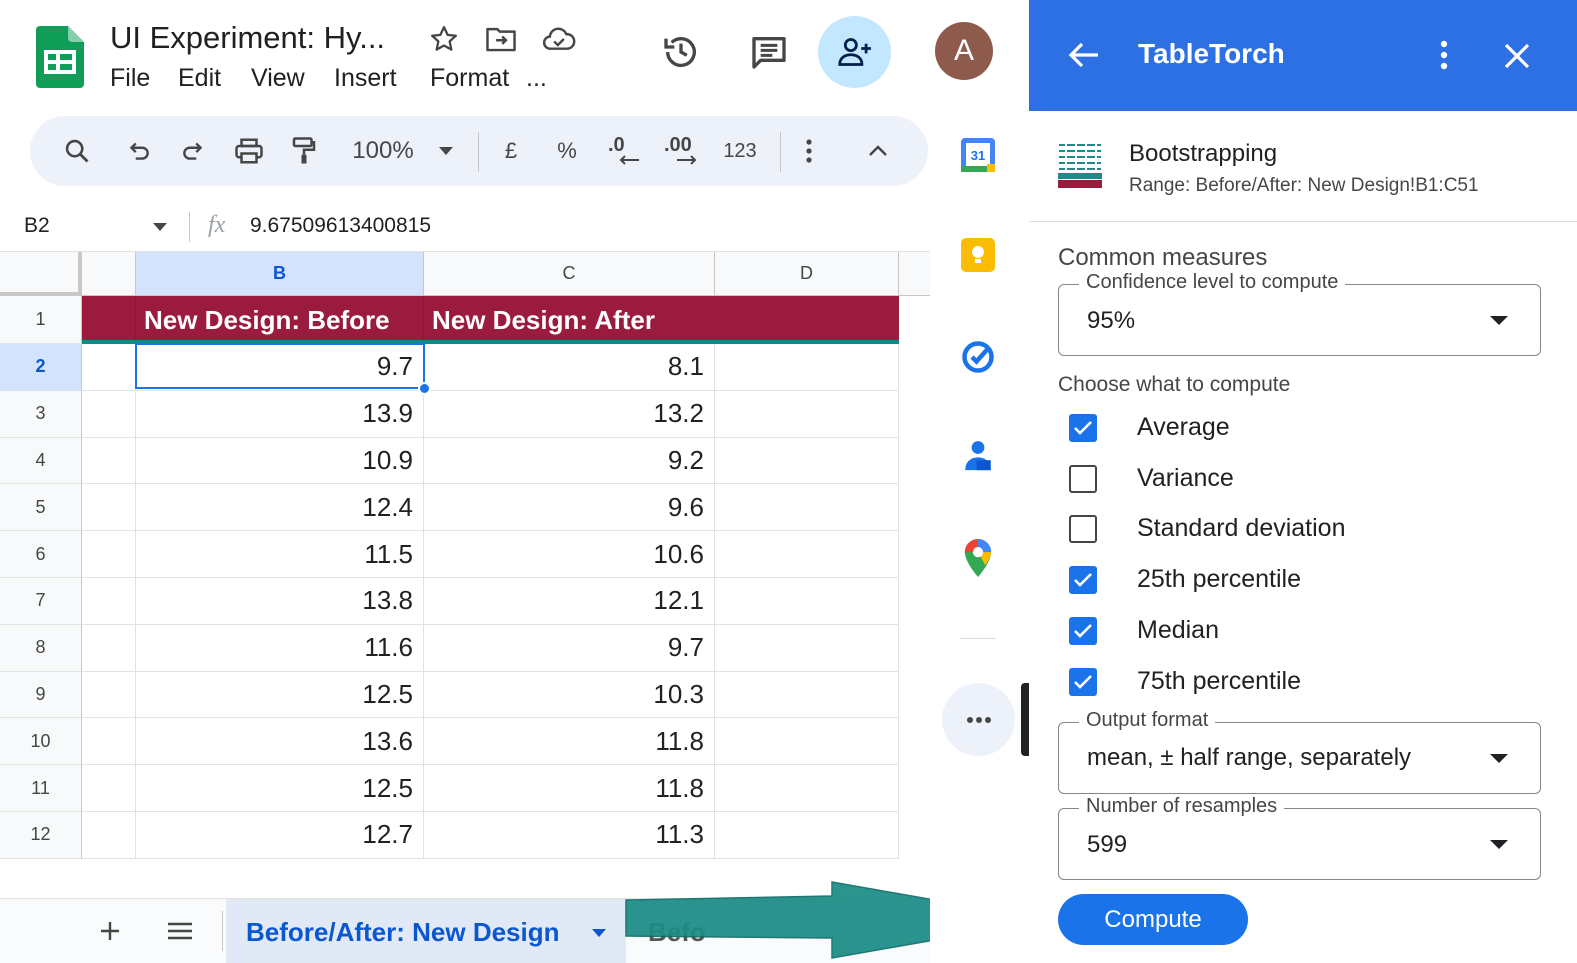 The width and height of the screenshot is (1577, 963). Describe the element at coordinates (41, 461) in the screenshot. I see `row-header: 4` at that location.